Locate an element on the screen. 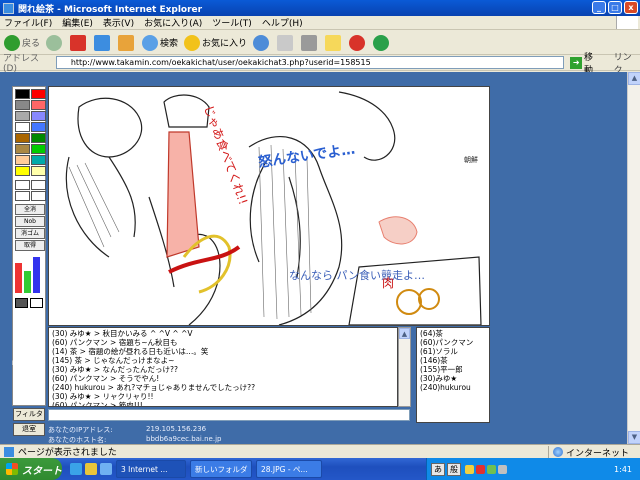 The image size is (640, 480). user-list-item: (155)平一郎 is located at coordinates (453, 369).